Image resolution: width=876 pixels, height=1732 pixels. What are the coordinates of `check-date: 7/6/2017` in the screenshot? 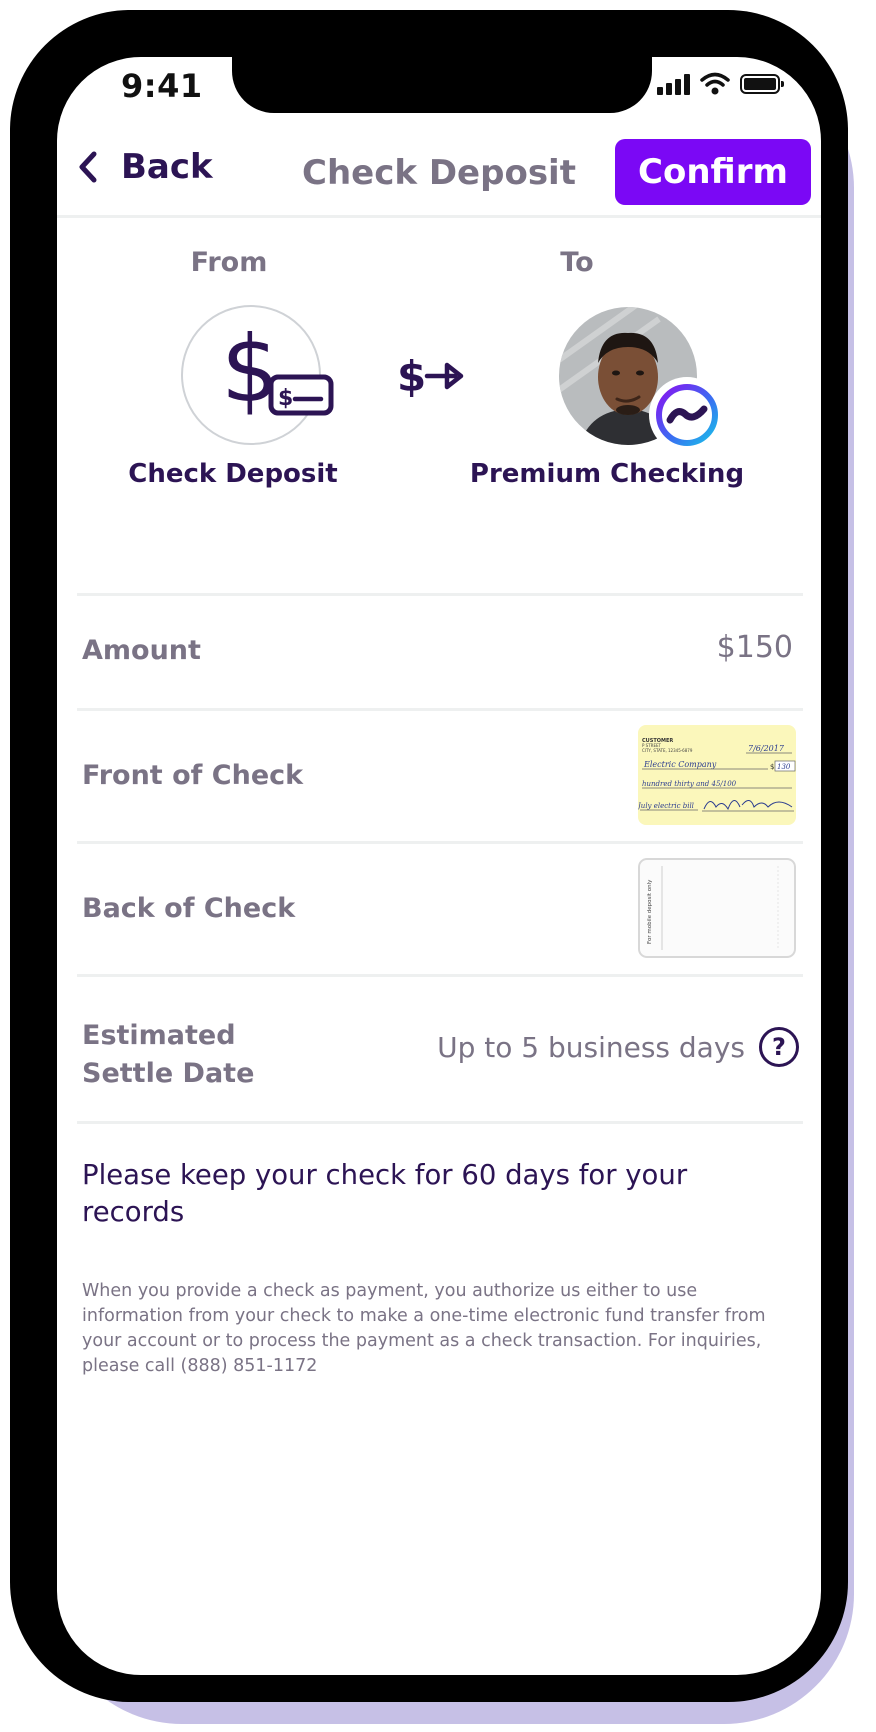 It's located at (766, 748).